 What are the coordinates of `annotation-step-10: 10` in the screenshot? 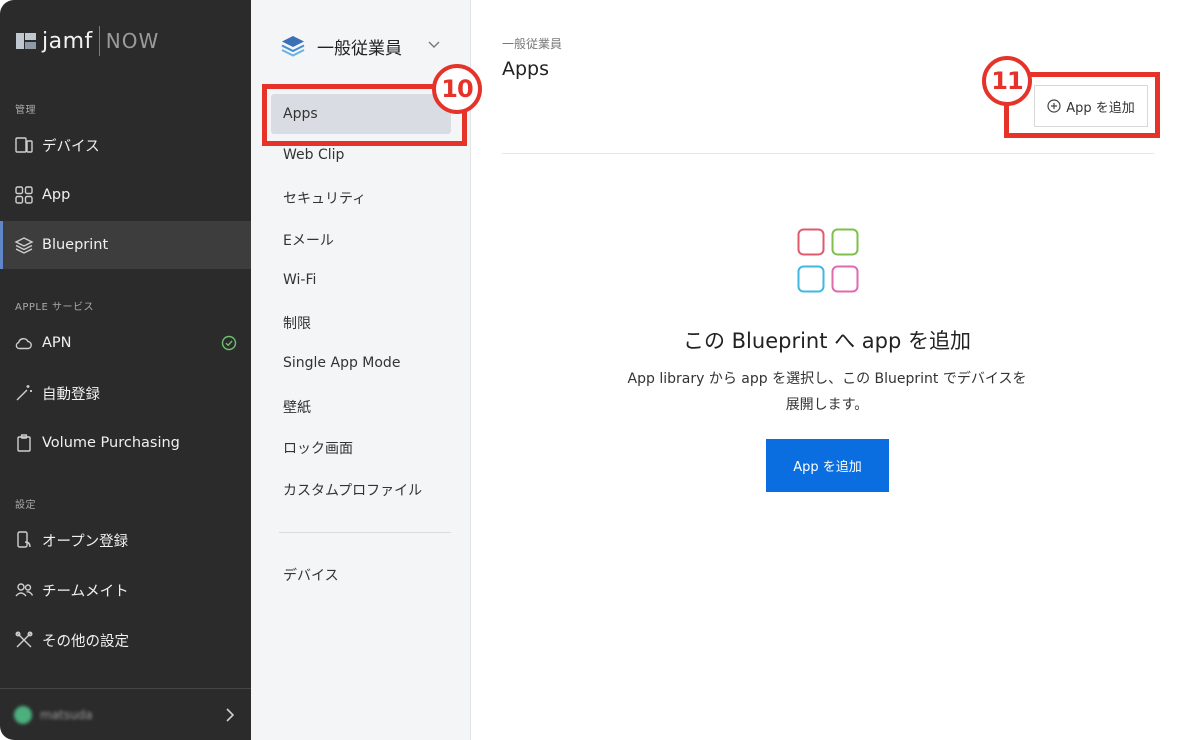 It's located at (457, 89).